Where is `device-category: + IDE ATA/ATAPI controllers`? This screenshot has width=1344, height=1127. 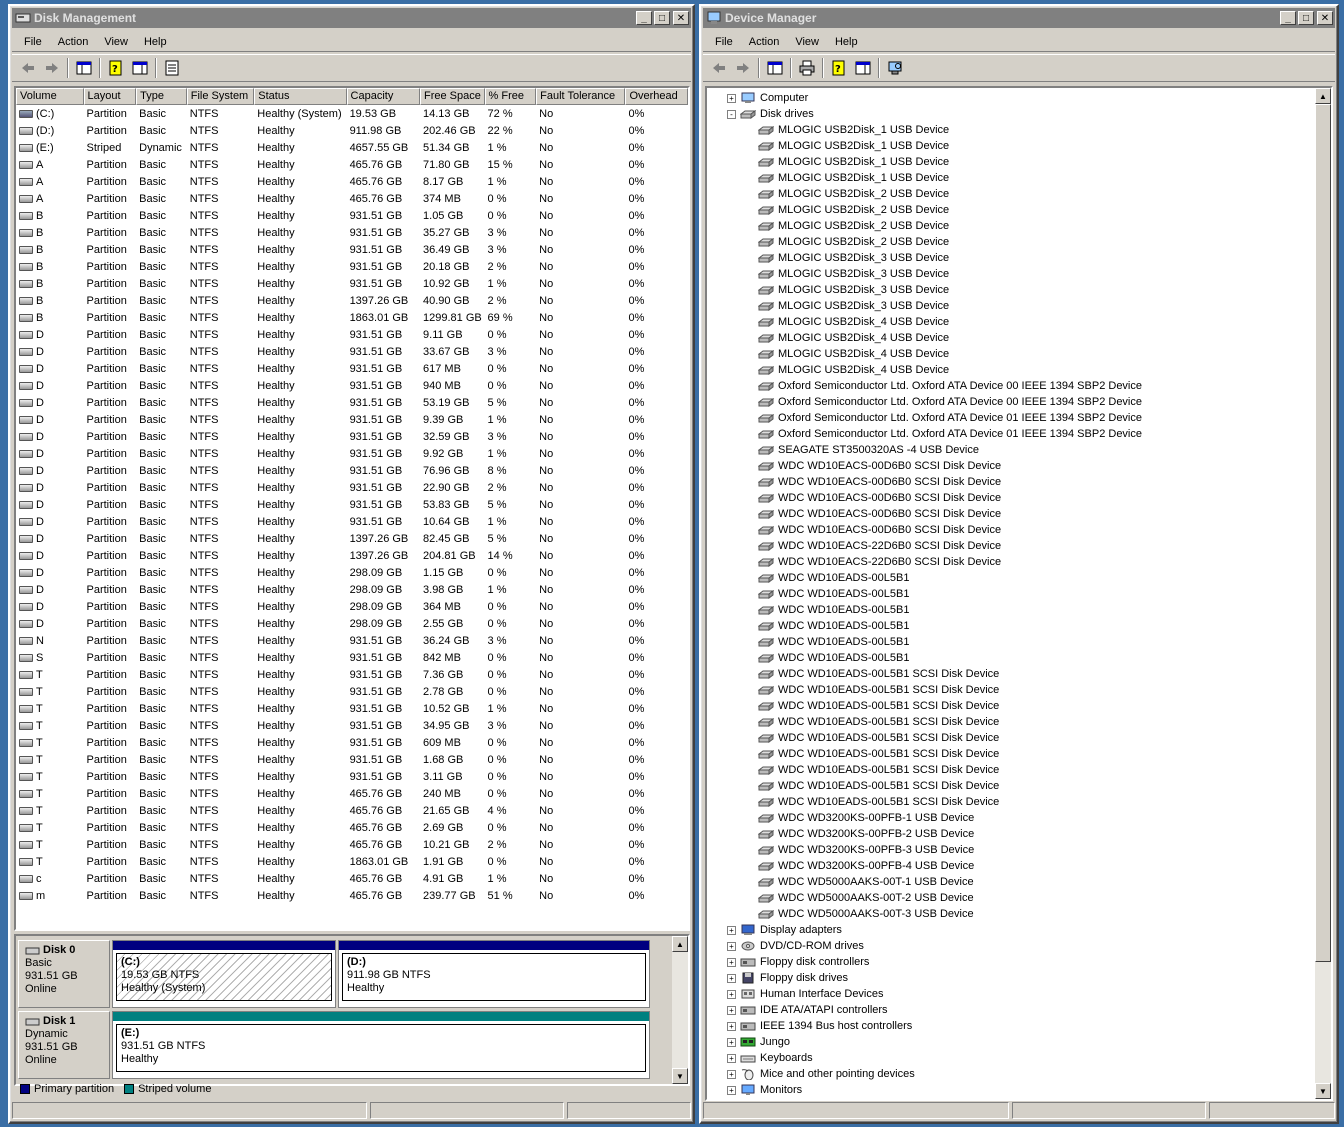
device-category: + IDE ATA/ATAPI controllers is located at coordinates (807, 1010).